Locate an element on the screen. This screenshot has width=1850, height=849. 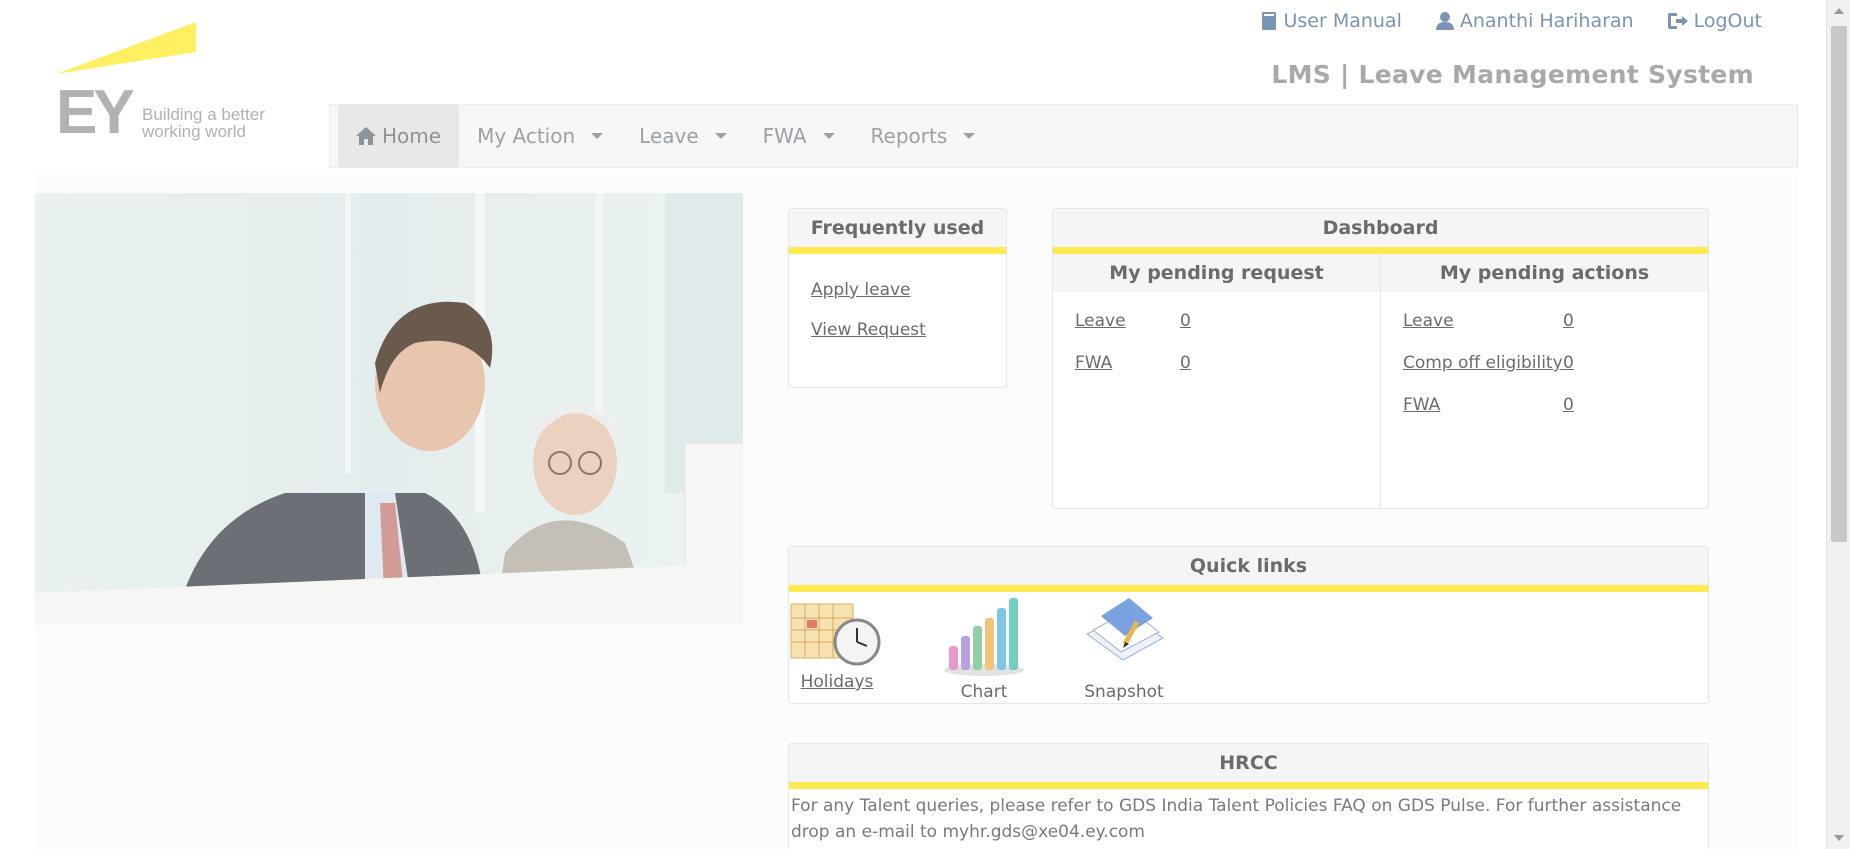
quick-link-snapshot: Snapshot is located at coordinates (1124, 648).